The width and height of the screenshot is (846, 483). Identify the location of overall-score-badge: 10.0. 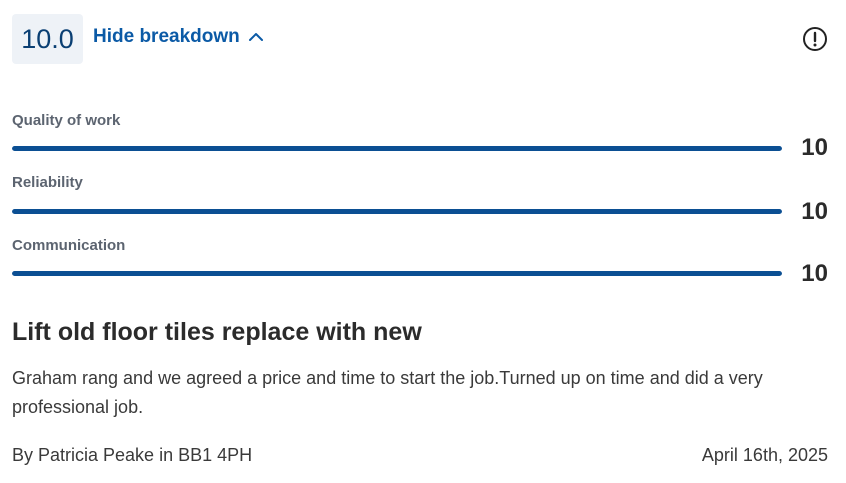
(47, 39).